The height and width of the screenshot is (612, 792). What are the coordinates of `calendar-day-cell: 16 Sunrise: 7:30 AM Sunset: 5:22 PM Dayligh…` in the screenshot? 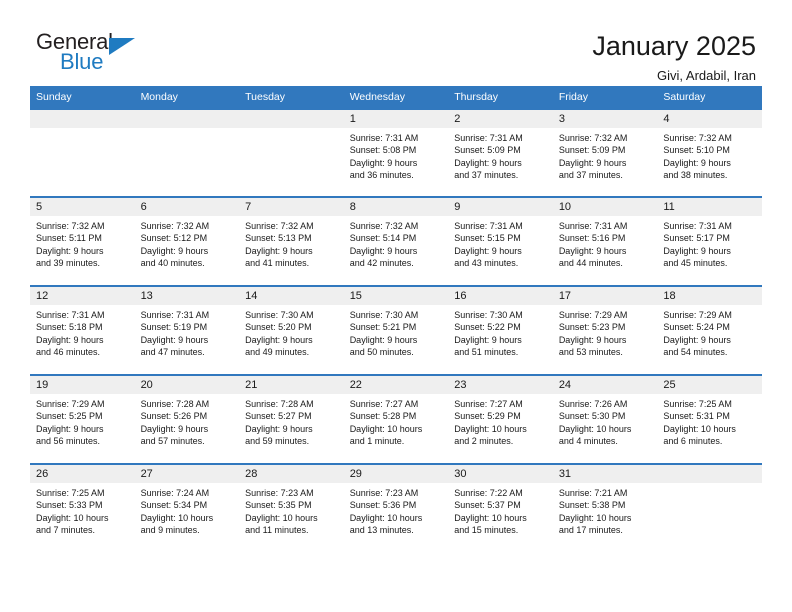 It's located at (500, 330).